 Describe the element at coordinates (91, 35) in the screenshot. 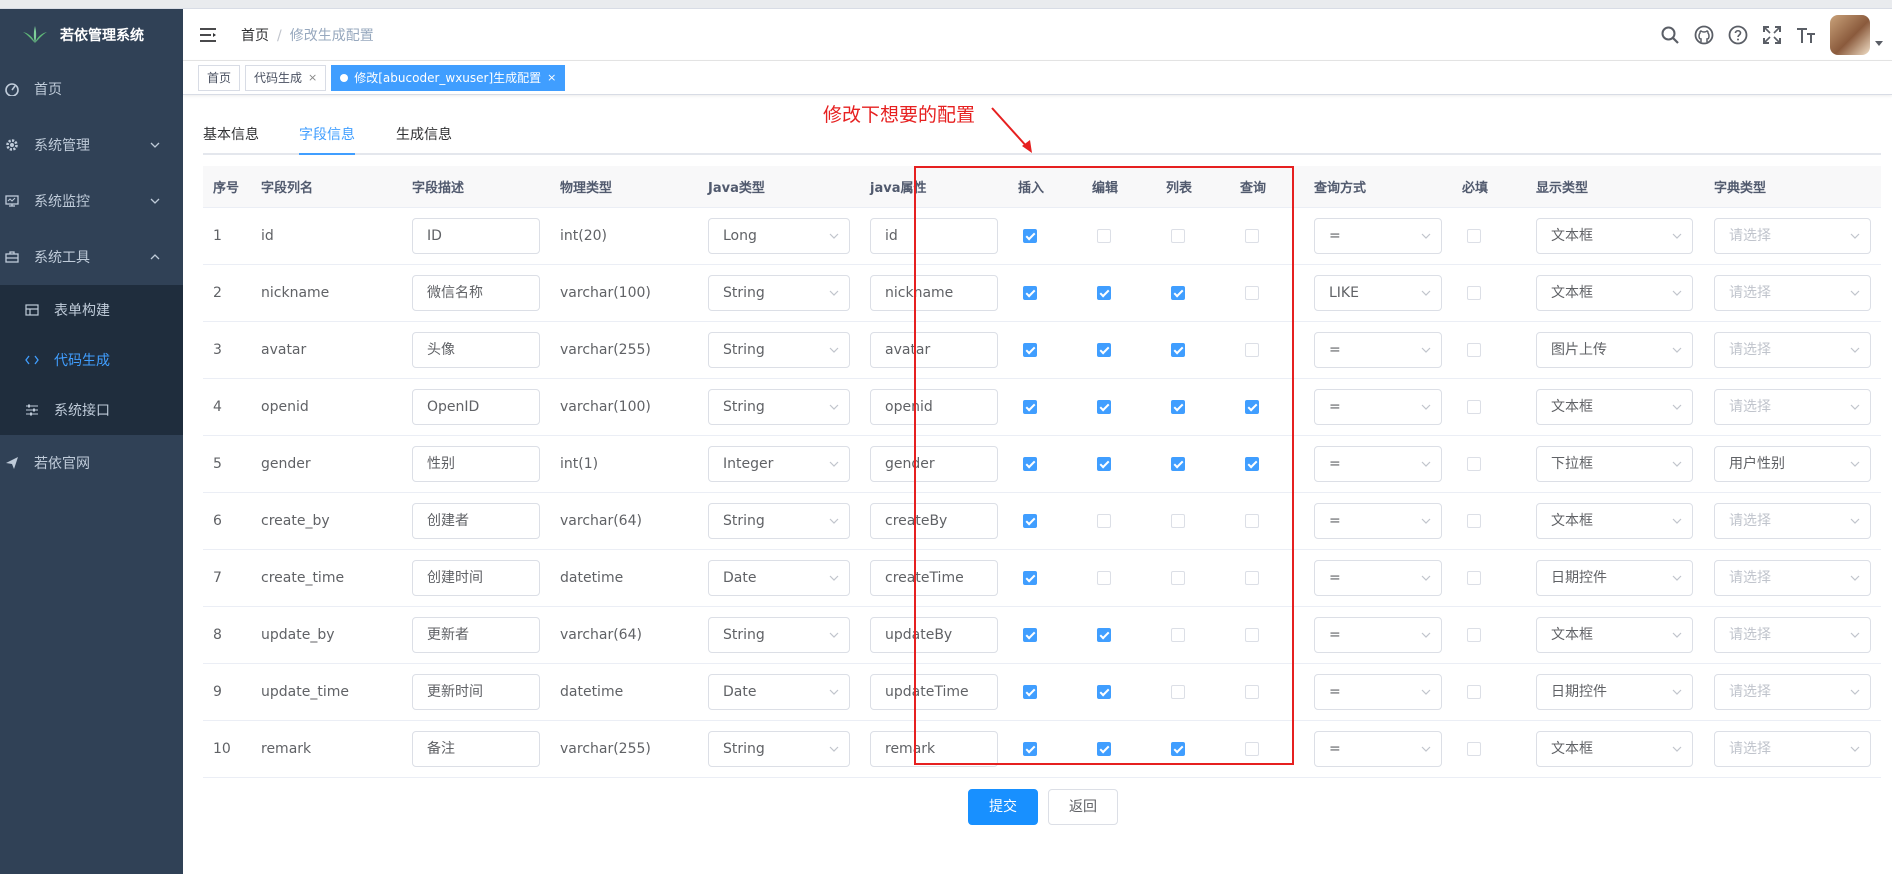

I see `logo: 若依管理系统` at that location.